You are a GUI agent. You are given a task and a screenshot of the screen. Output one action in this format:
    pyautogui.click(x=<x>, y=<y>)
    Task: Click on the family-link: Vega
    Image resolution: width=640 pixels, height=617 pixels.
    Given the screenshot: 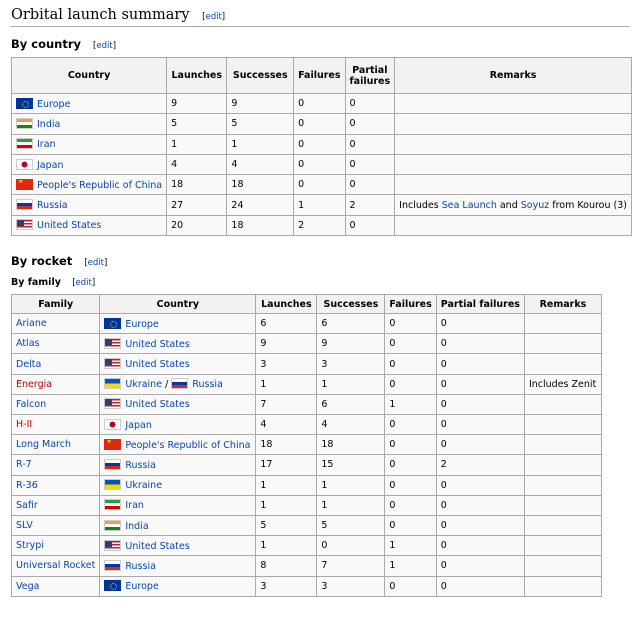 What is the action you would take?
    pyautogui.click(x=27, y=586)
    